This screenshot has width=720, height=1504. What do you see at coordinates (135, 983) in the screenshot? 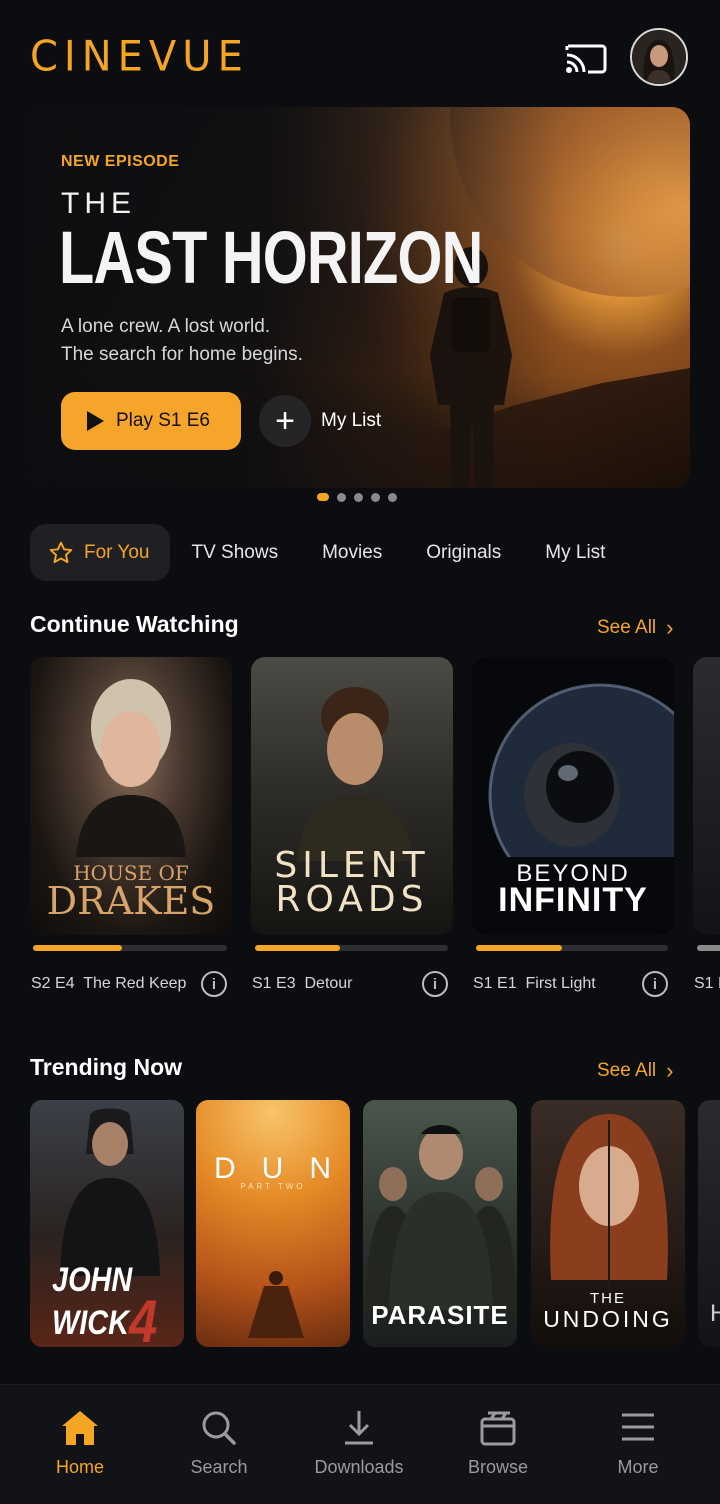
I see `episode-title: The Red Keep` at bounding box center [135, 983].